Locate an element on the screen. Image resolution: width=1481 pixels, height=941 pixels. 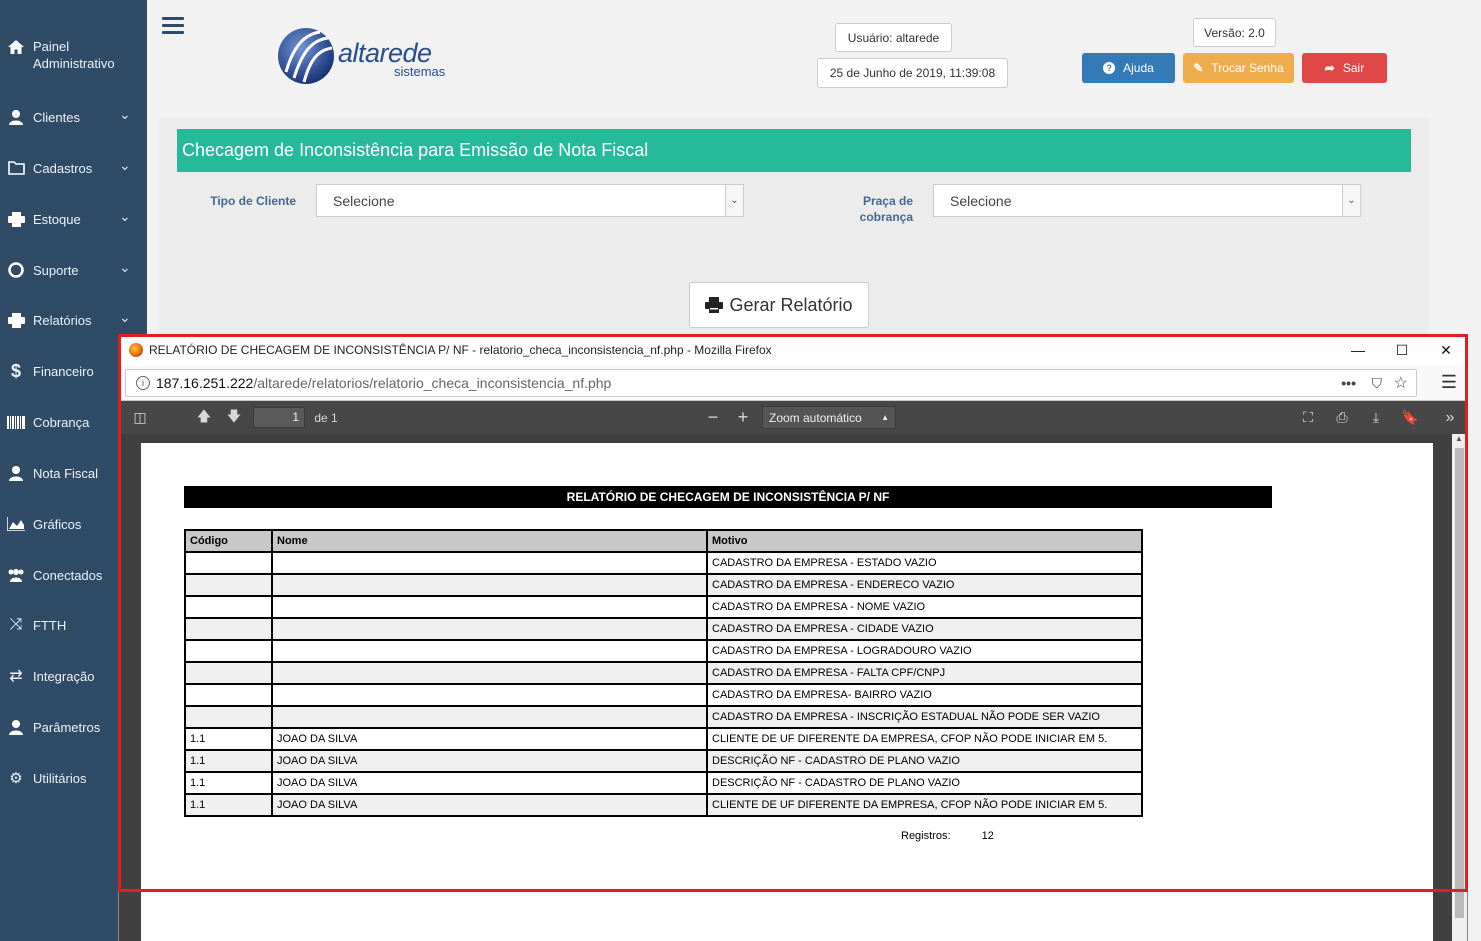
generate-report-button: Gerar Relatório is located at coordinates (779, 305).